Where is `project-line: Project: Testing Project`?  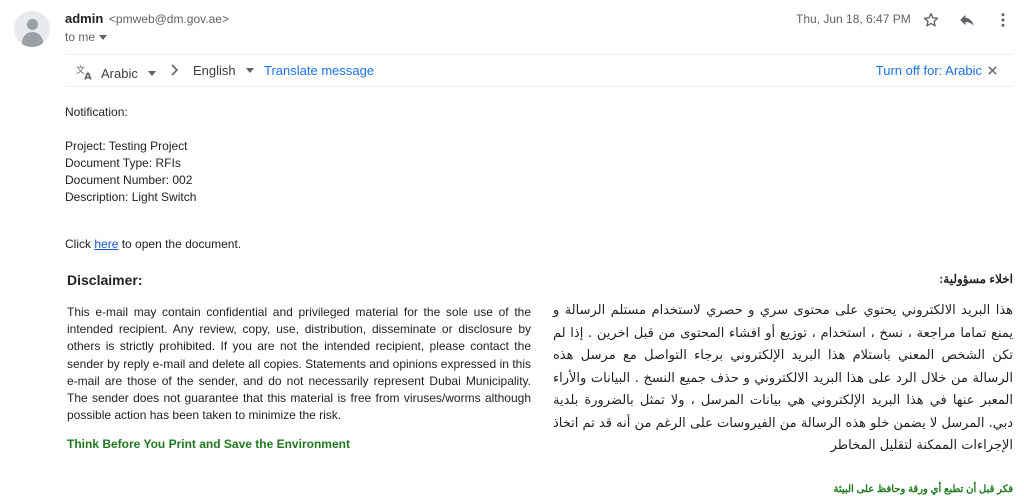 project-line: Project: Testing Project is located at coordinates (126, 146).